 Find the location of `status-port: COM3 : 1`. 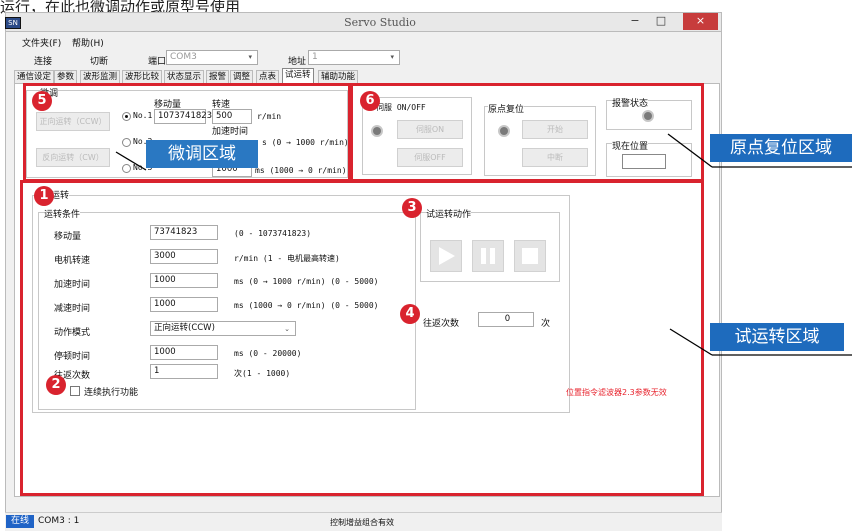

status-port: COM3 : 1 is located at coordinates (59, 521).